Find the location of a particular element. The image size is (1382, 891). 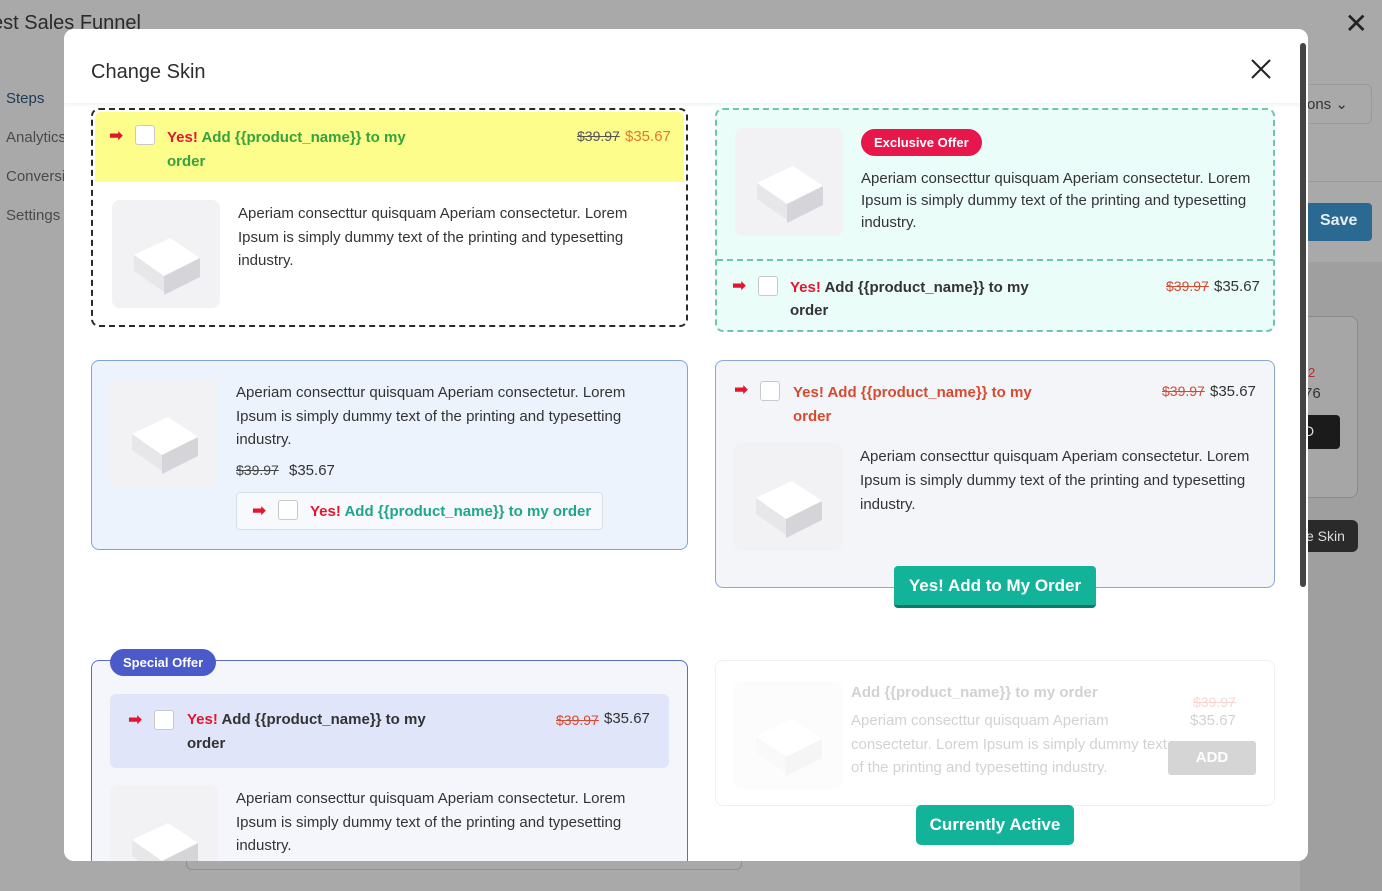

price-row: $39.97 $35.67 is located at coordinates (285, 470).